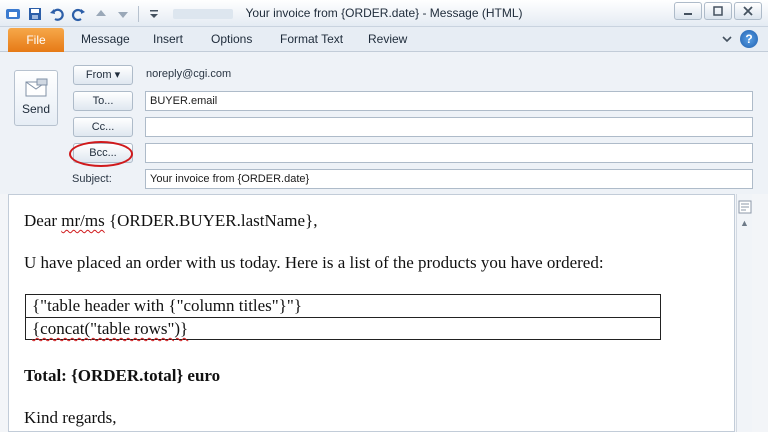  I want to click on from-button: From ▾, so click(103, 75).